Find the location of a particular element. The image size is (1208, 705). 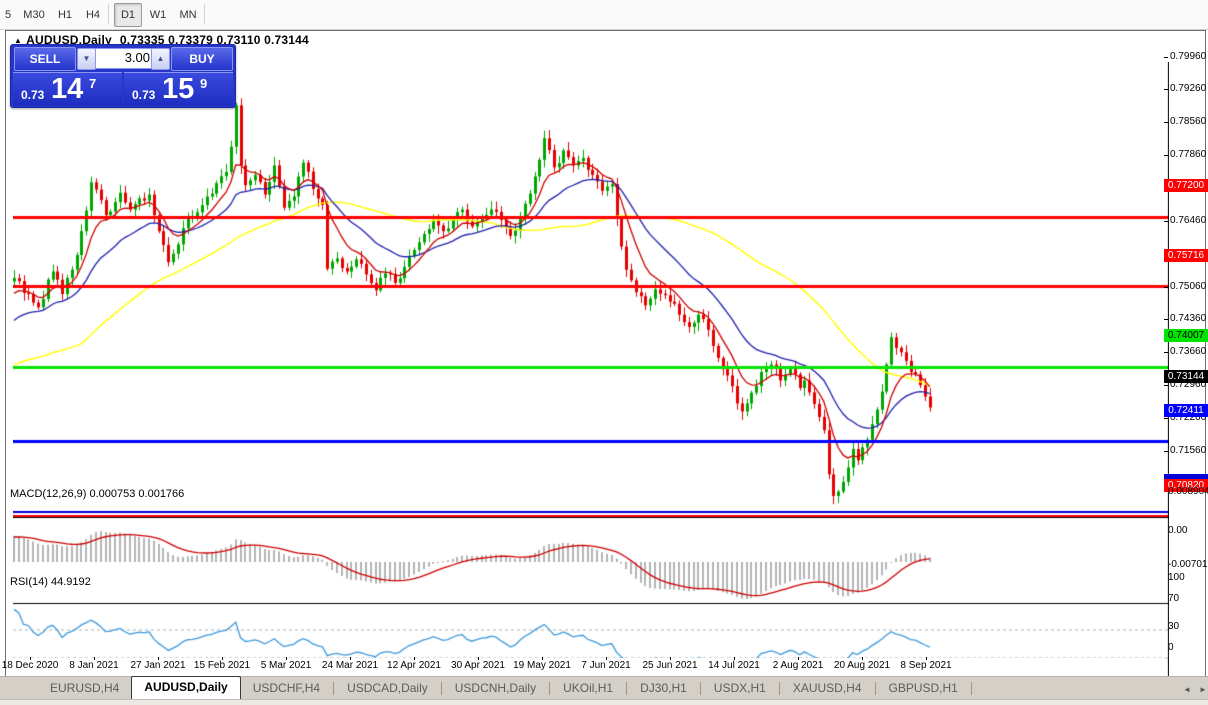

sell-price-sup: 7 is located at coordinates (93, 83).